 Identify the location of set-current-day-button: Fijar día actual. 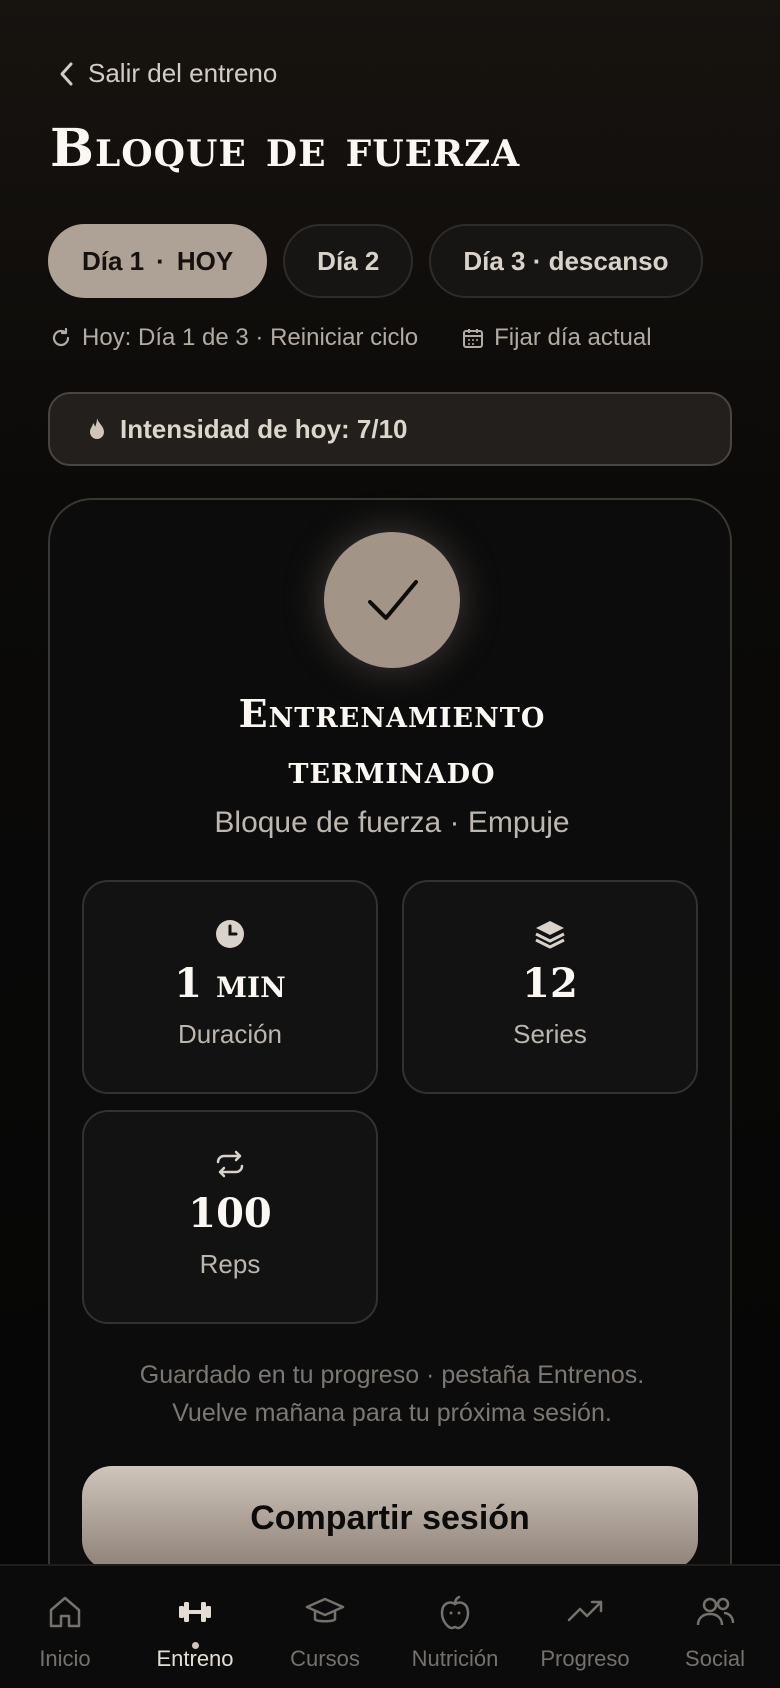
(557, 338).